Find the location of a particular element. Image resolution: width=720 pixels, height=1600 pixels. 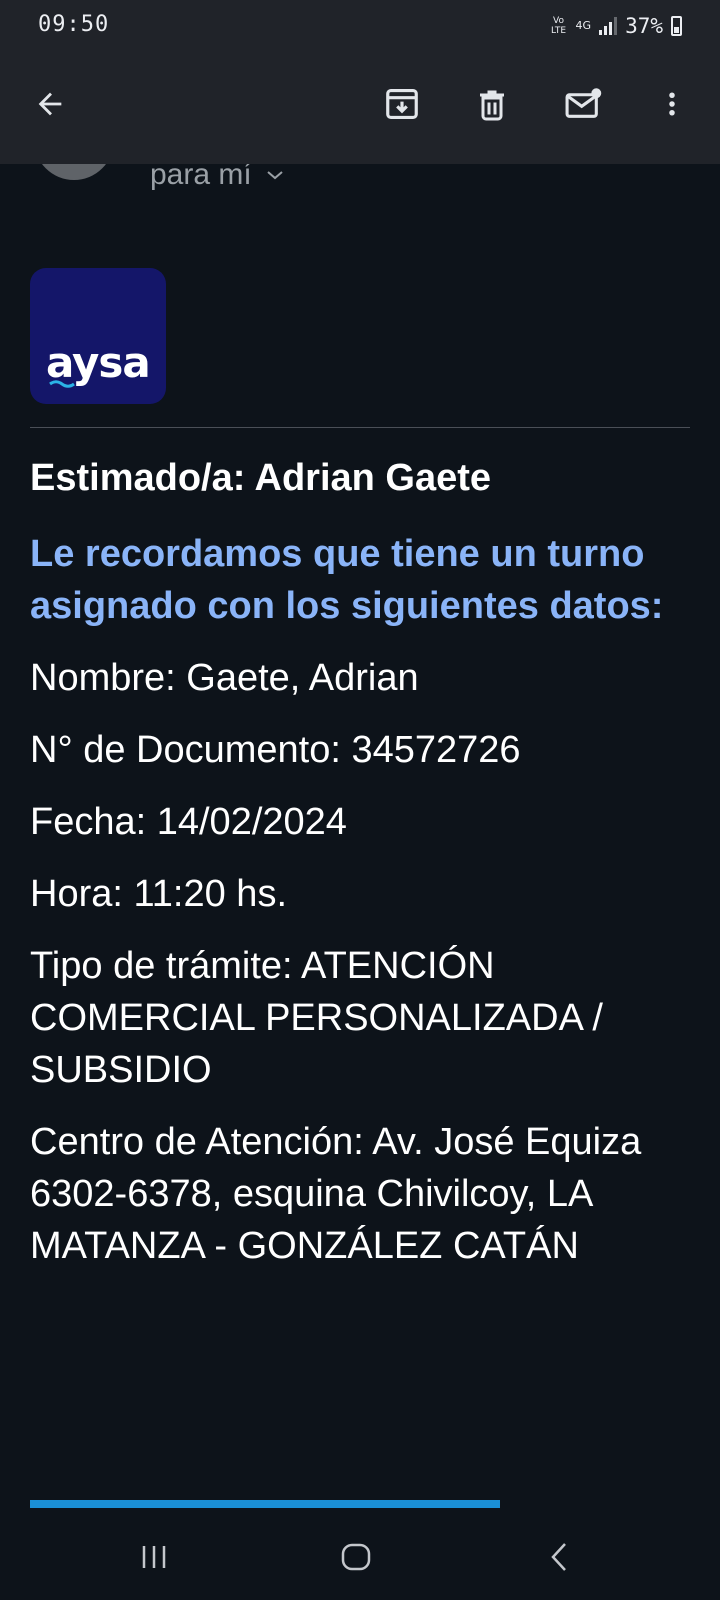

field-fecha: Fecha: 14/02/2024 is located at coordinates (188, 822).